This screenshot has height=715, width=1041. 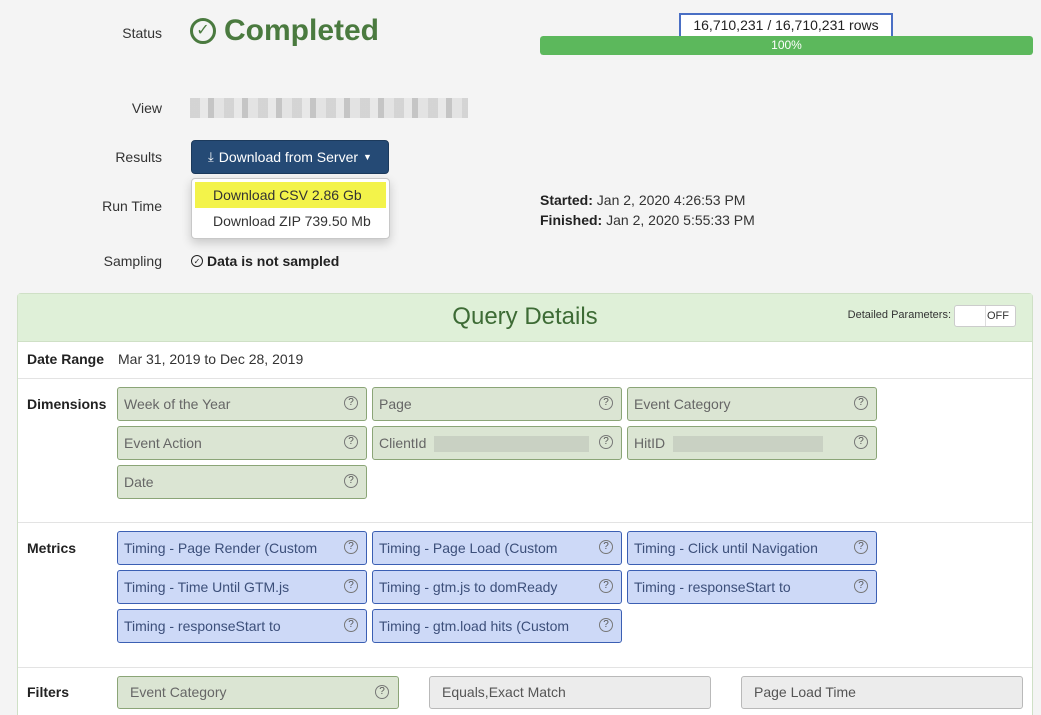 I want to click on metric-chip-label: Timing - gtm.load hits (Custom, so click(x=474, y=626).